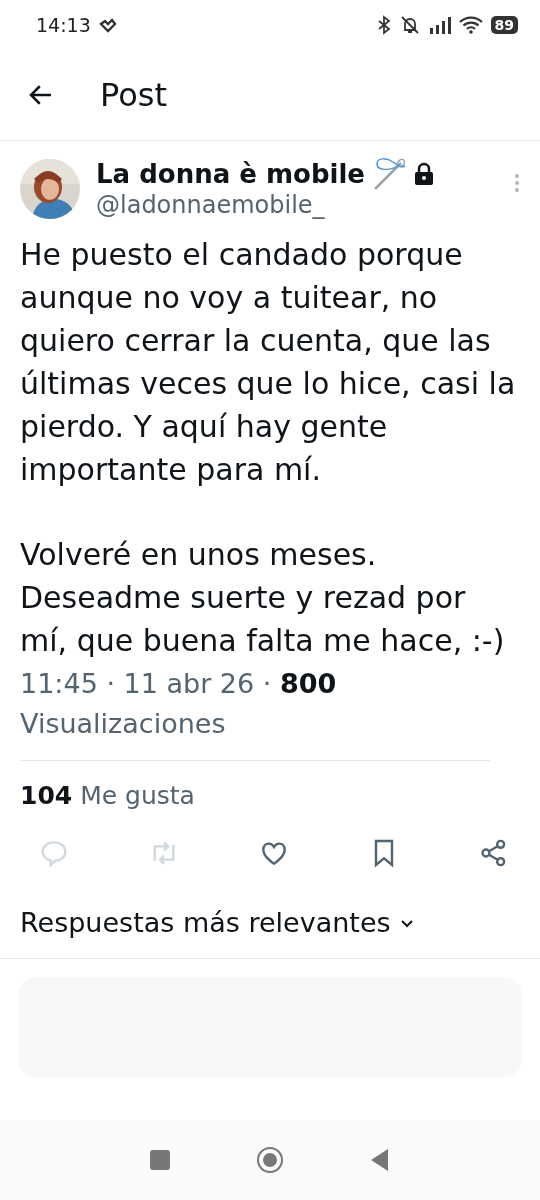 The image size is (540, 1200). What do you see at coordinates (107, 795) in the screenshot?
I see `likes-count: 104 Me gusta` at bounding box center [107, 795].